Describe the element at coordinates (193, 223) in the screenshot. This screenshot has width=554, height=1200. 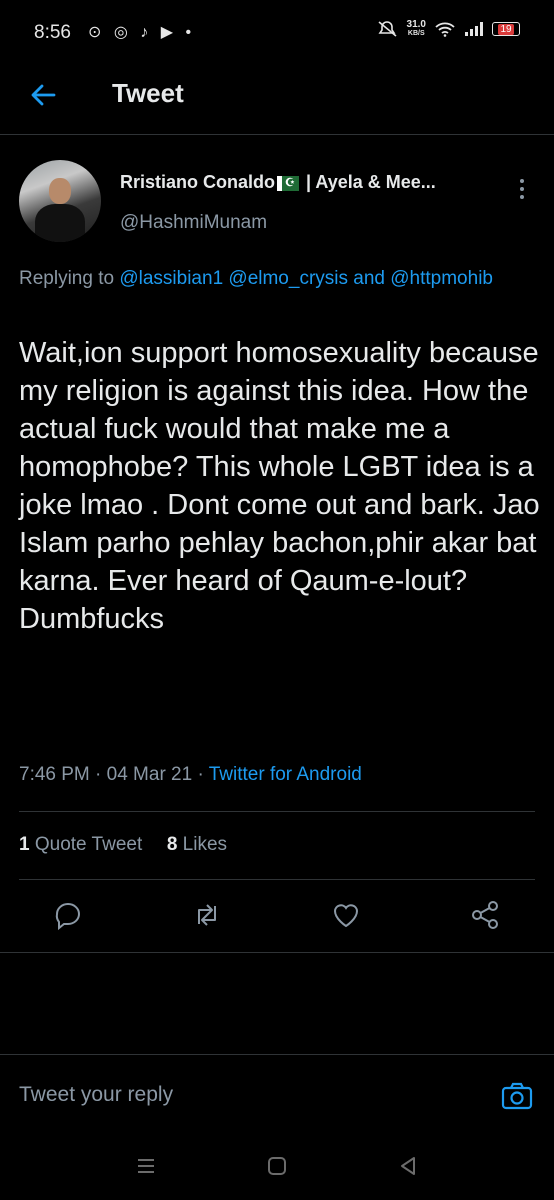
I see `author-handle: @HashmiMunam` at that location.